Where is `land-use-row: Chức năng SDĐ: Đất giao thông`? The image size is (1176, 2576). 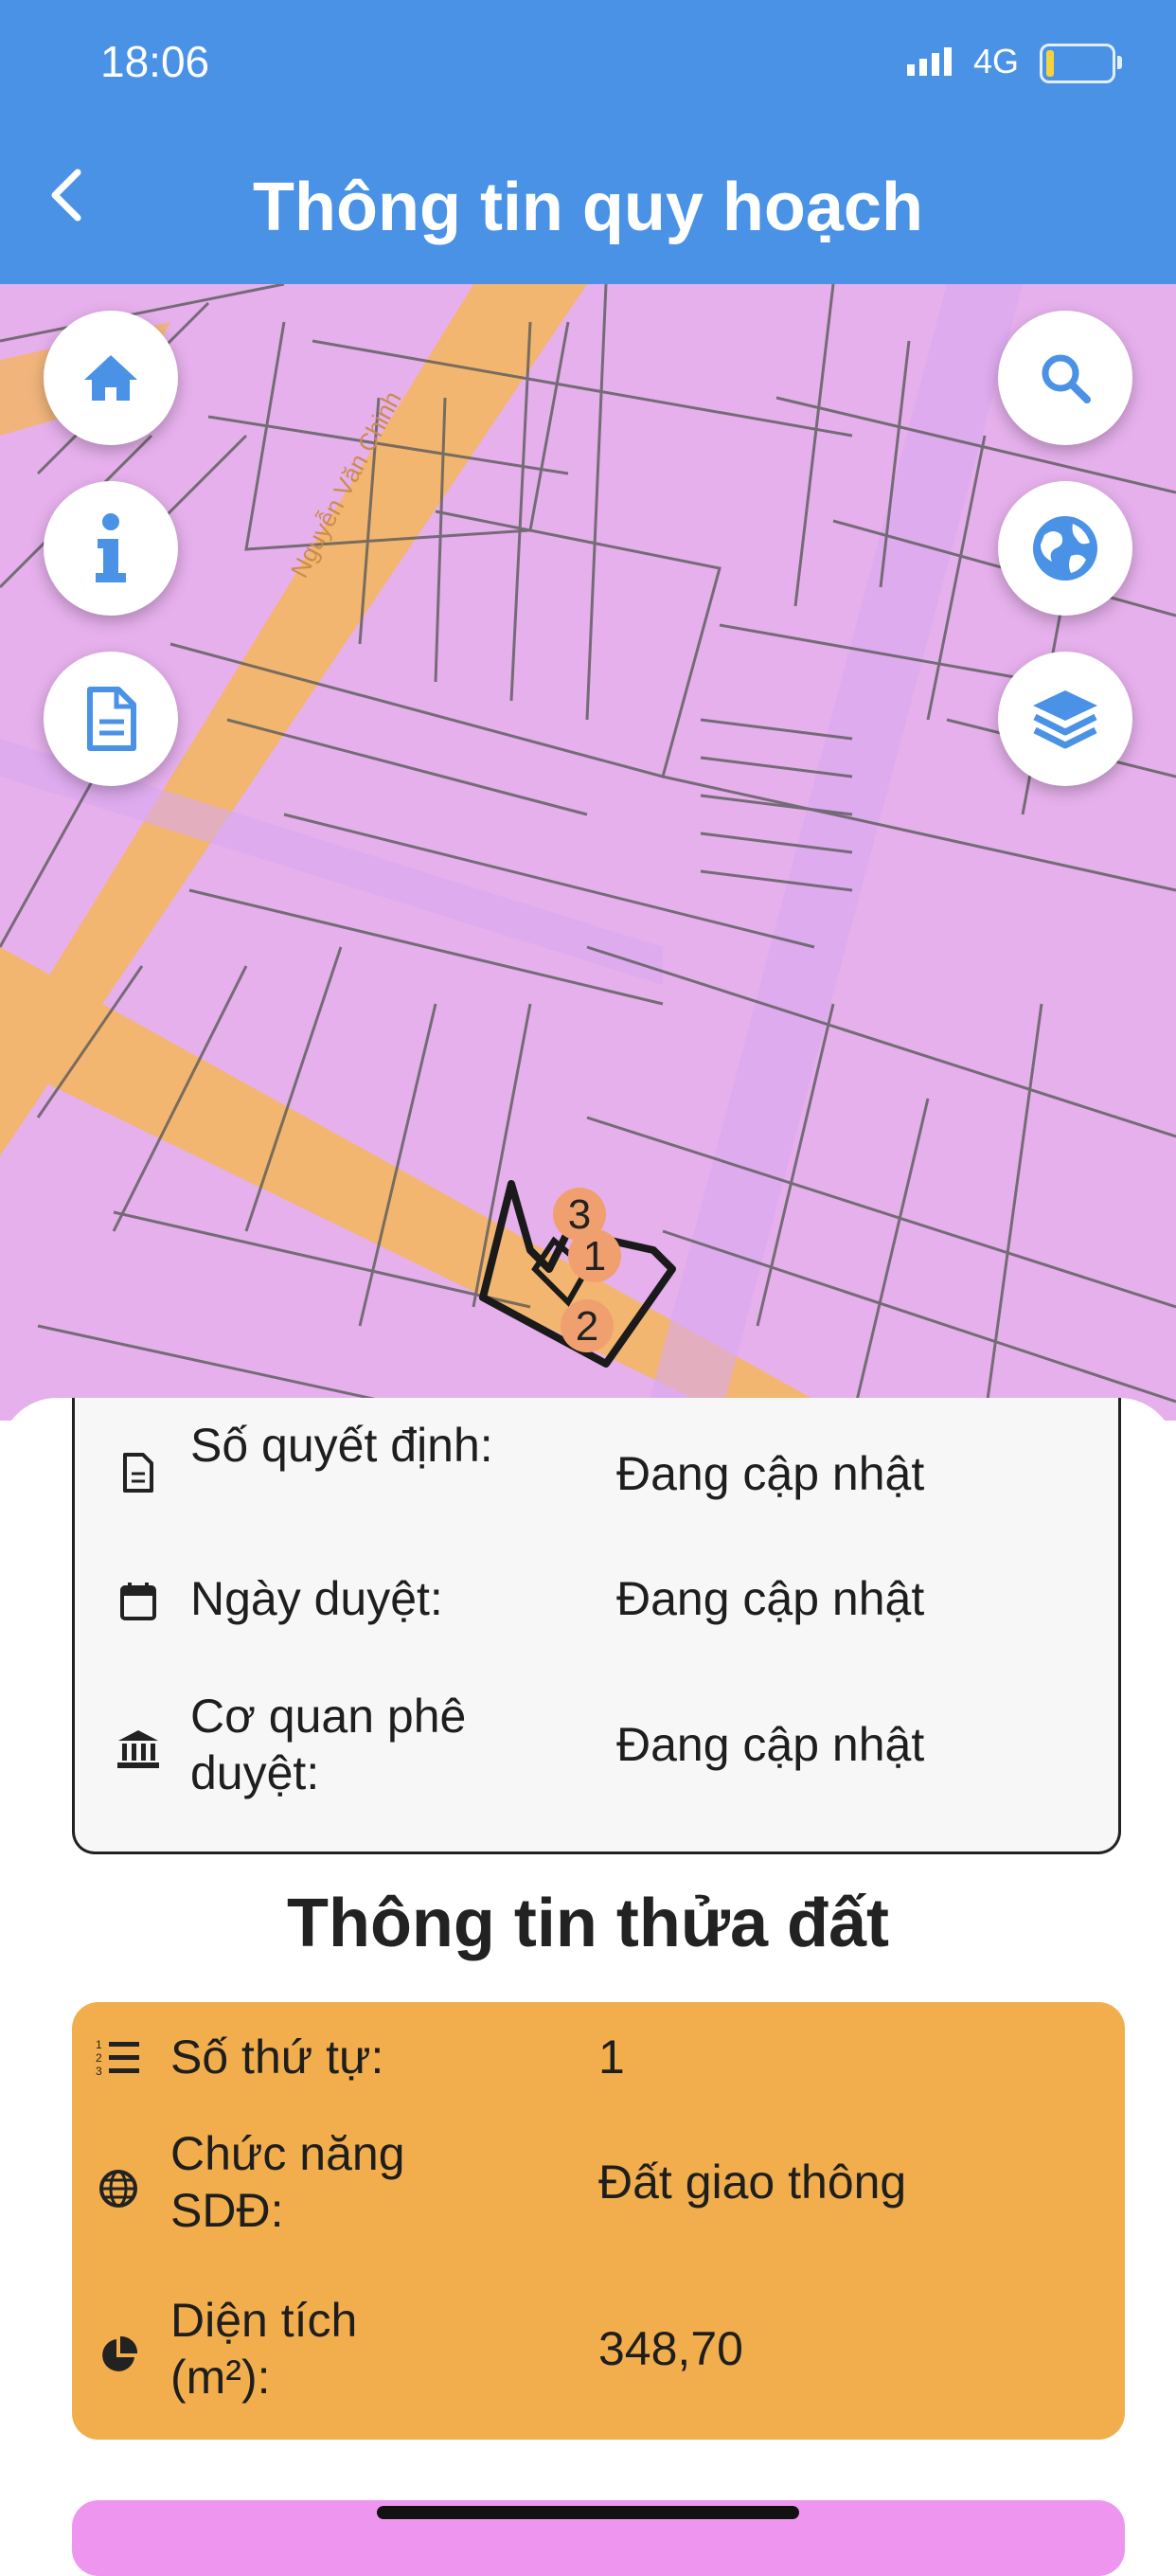 land-use-row: Chức năng SDĐ: Đất giao thông is located at coordinates (598, 2186).